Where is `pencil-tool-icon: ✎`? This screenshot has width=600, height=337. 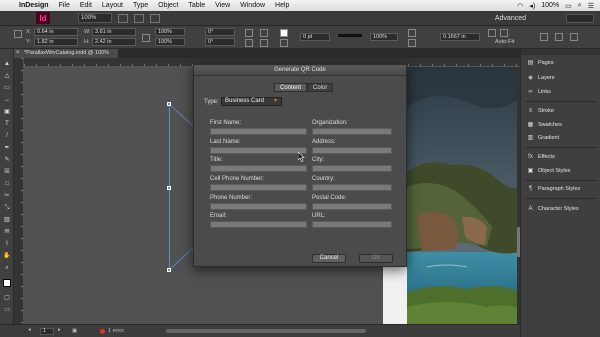 pencil-tool-icon: ✎ is located at coordinates (7, 160).